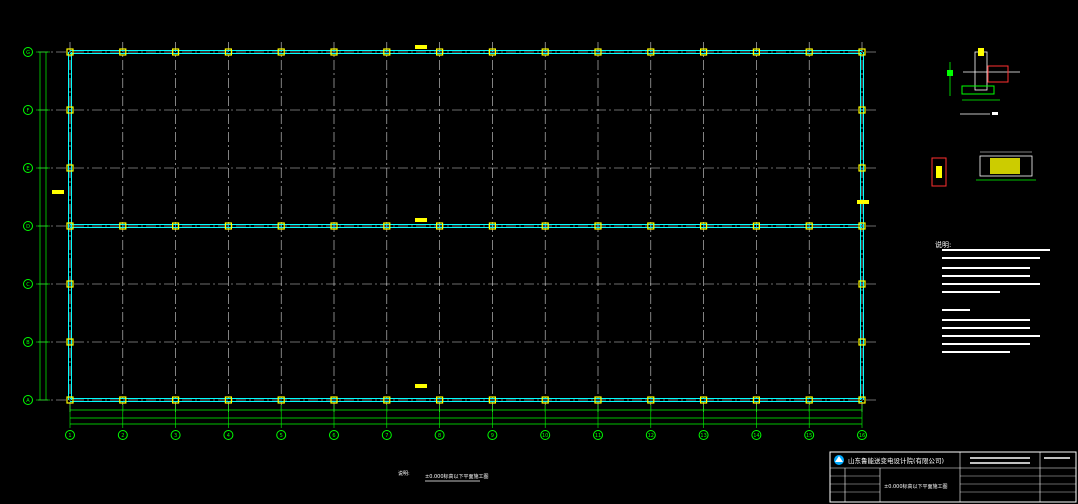  Describe the element at coordinates (545, 436) in the screenshot. I see `axis-bubble-label: 10` at that location.